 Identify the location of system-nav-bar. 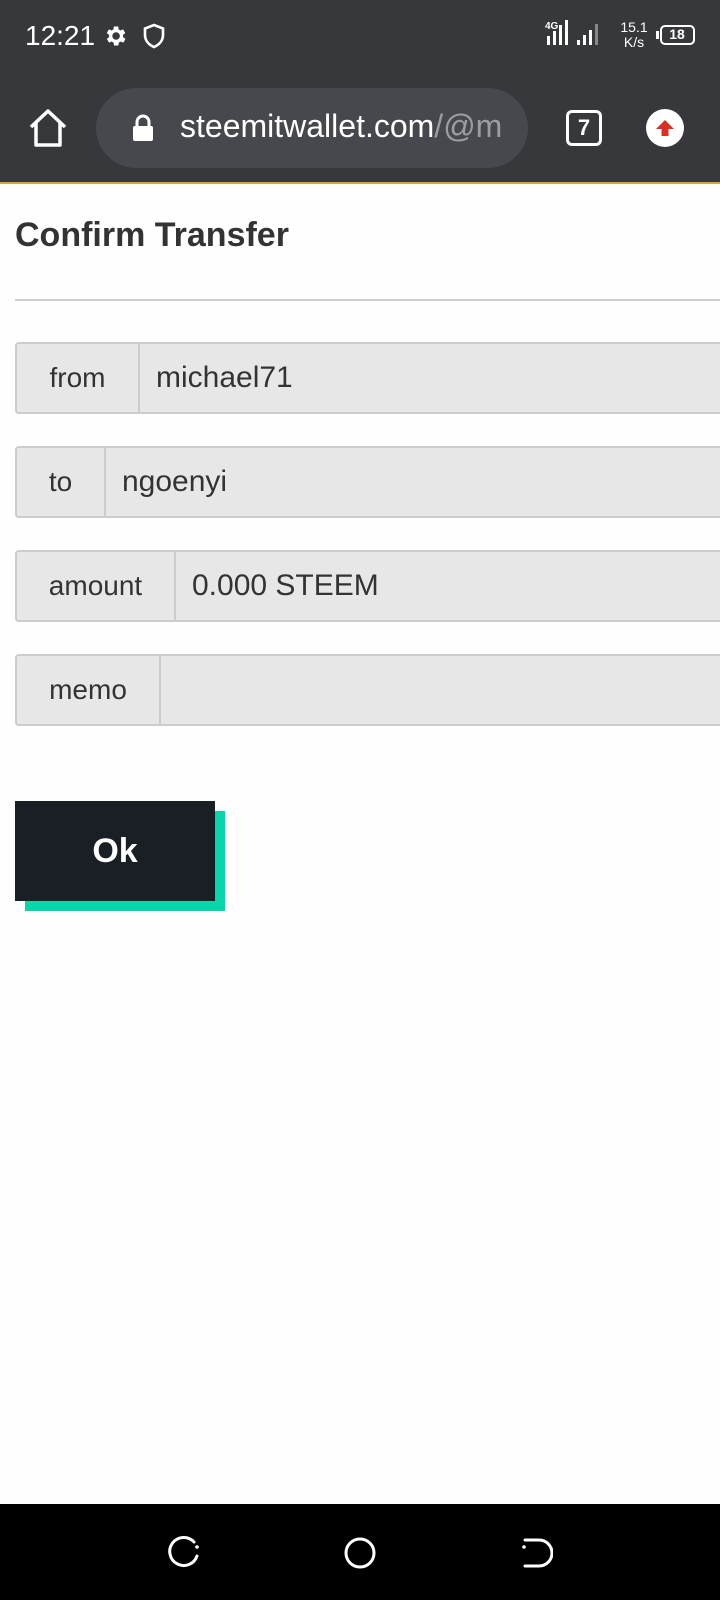
(360, 1552).